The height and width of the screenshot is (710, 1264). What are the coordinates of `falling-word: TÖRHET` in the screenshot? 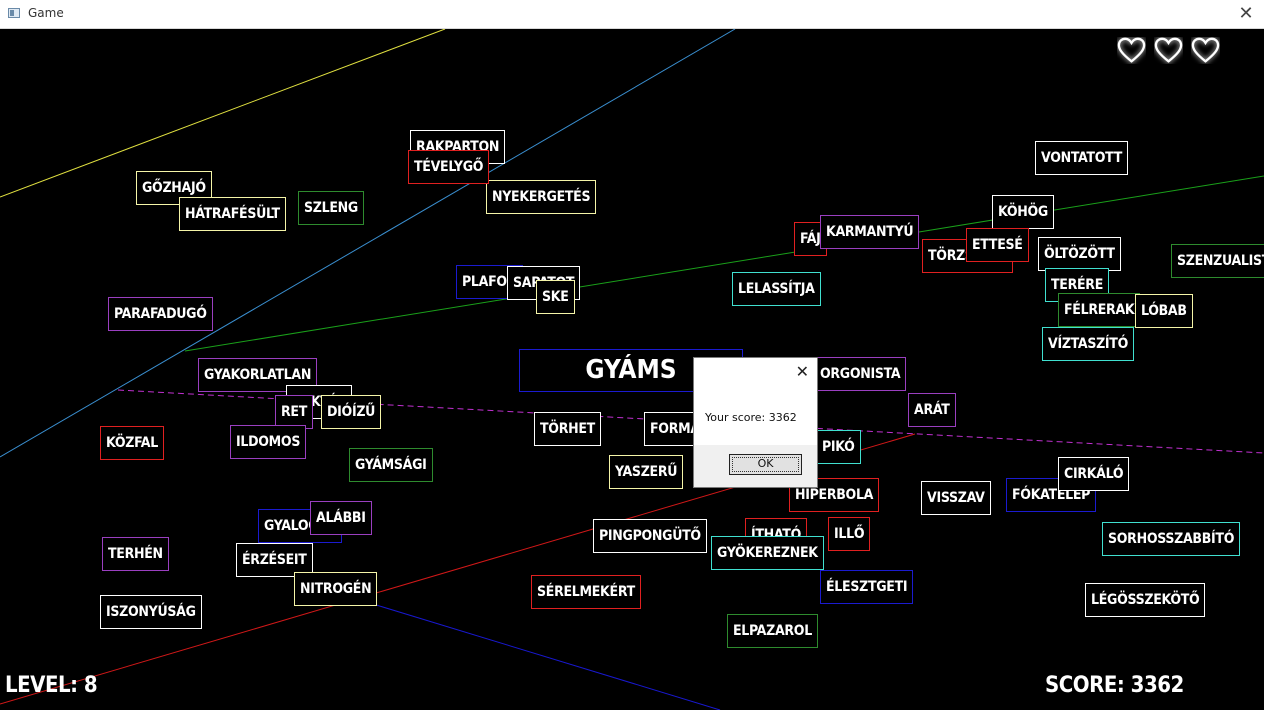 It's located at (567, 429).